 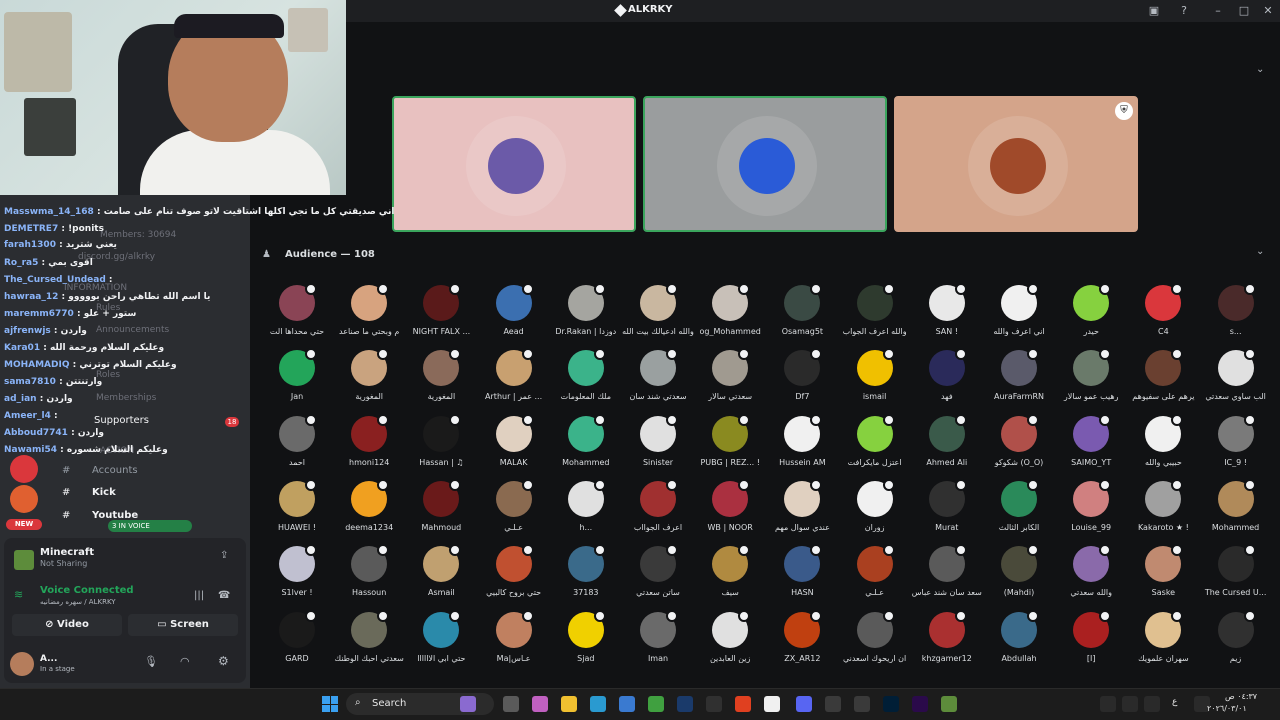 What do you see at coordinates (1260, 251) in the screenshot?
I see `audience-chevron-icon: ⌄` at bounding box center [1260, 251].